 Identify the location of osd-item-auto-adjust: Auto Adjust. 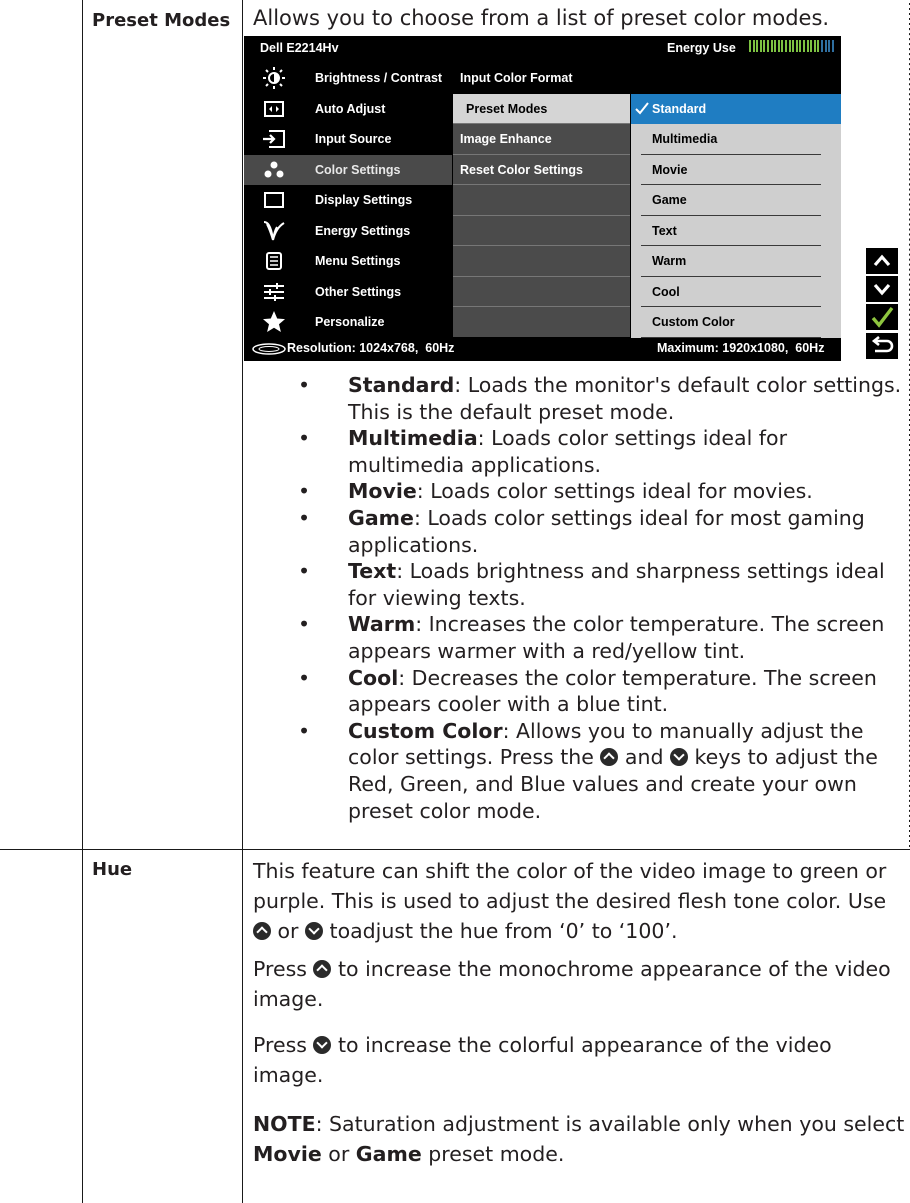
(348, 109).